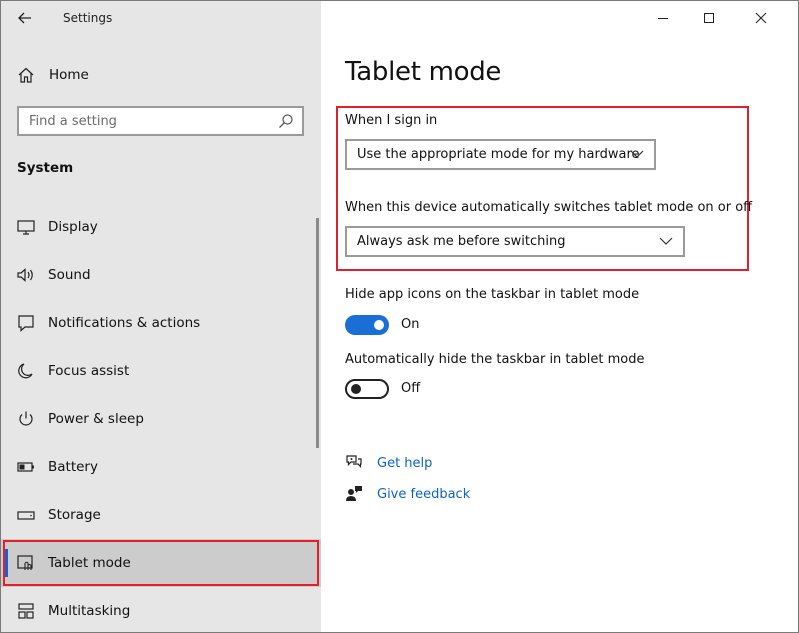 The width and height of the screenshot is (799, 633). What do you see at coordinates (161, 18) in the screenshot?
I see `title-bar: Settings` at bounding box center [161, 18].